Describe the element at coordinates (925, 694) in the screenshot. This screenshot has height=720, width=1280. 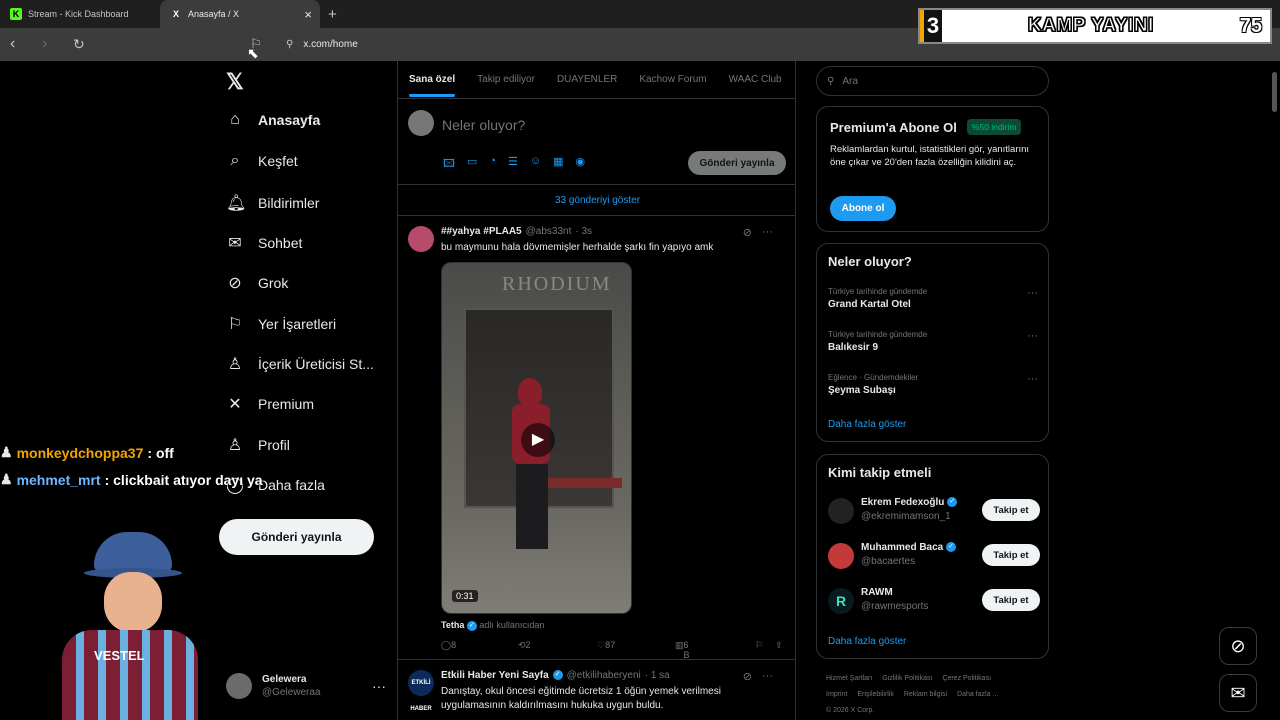
I see `footer-link: Reklam bilgisi` at that location.